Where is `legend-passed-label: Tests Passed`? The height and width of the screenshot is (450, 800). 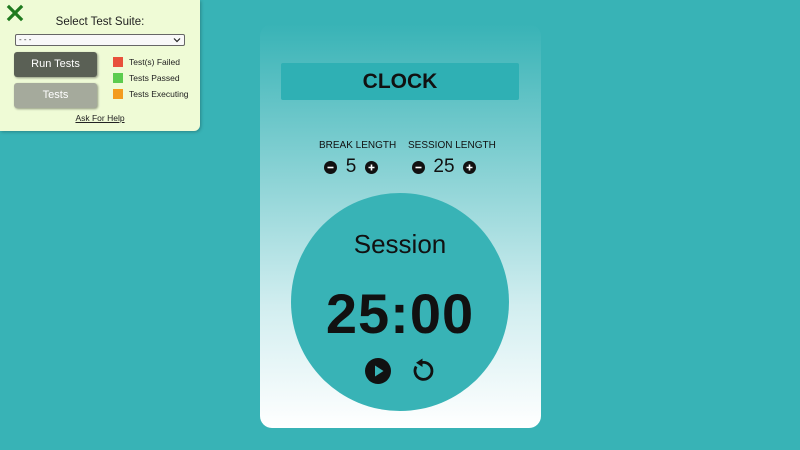
legend-passed-label: Tests Passed is located at coordinates (154, 78).